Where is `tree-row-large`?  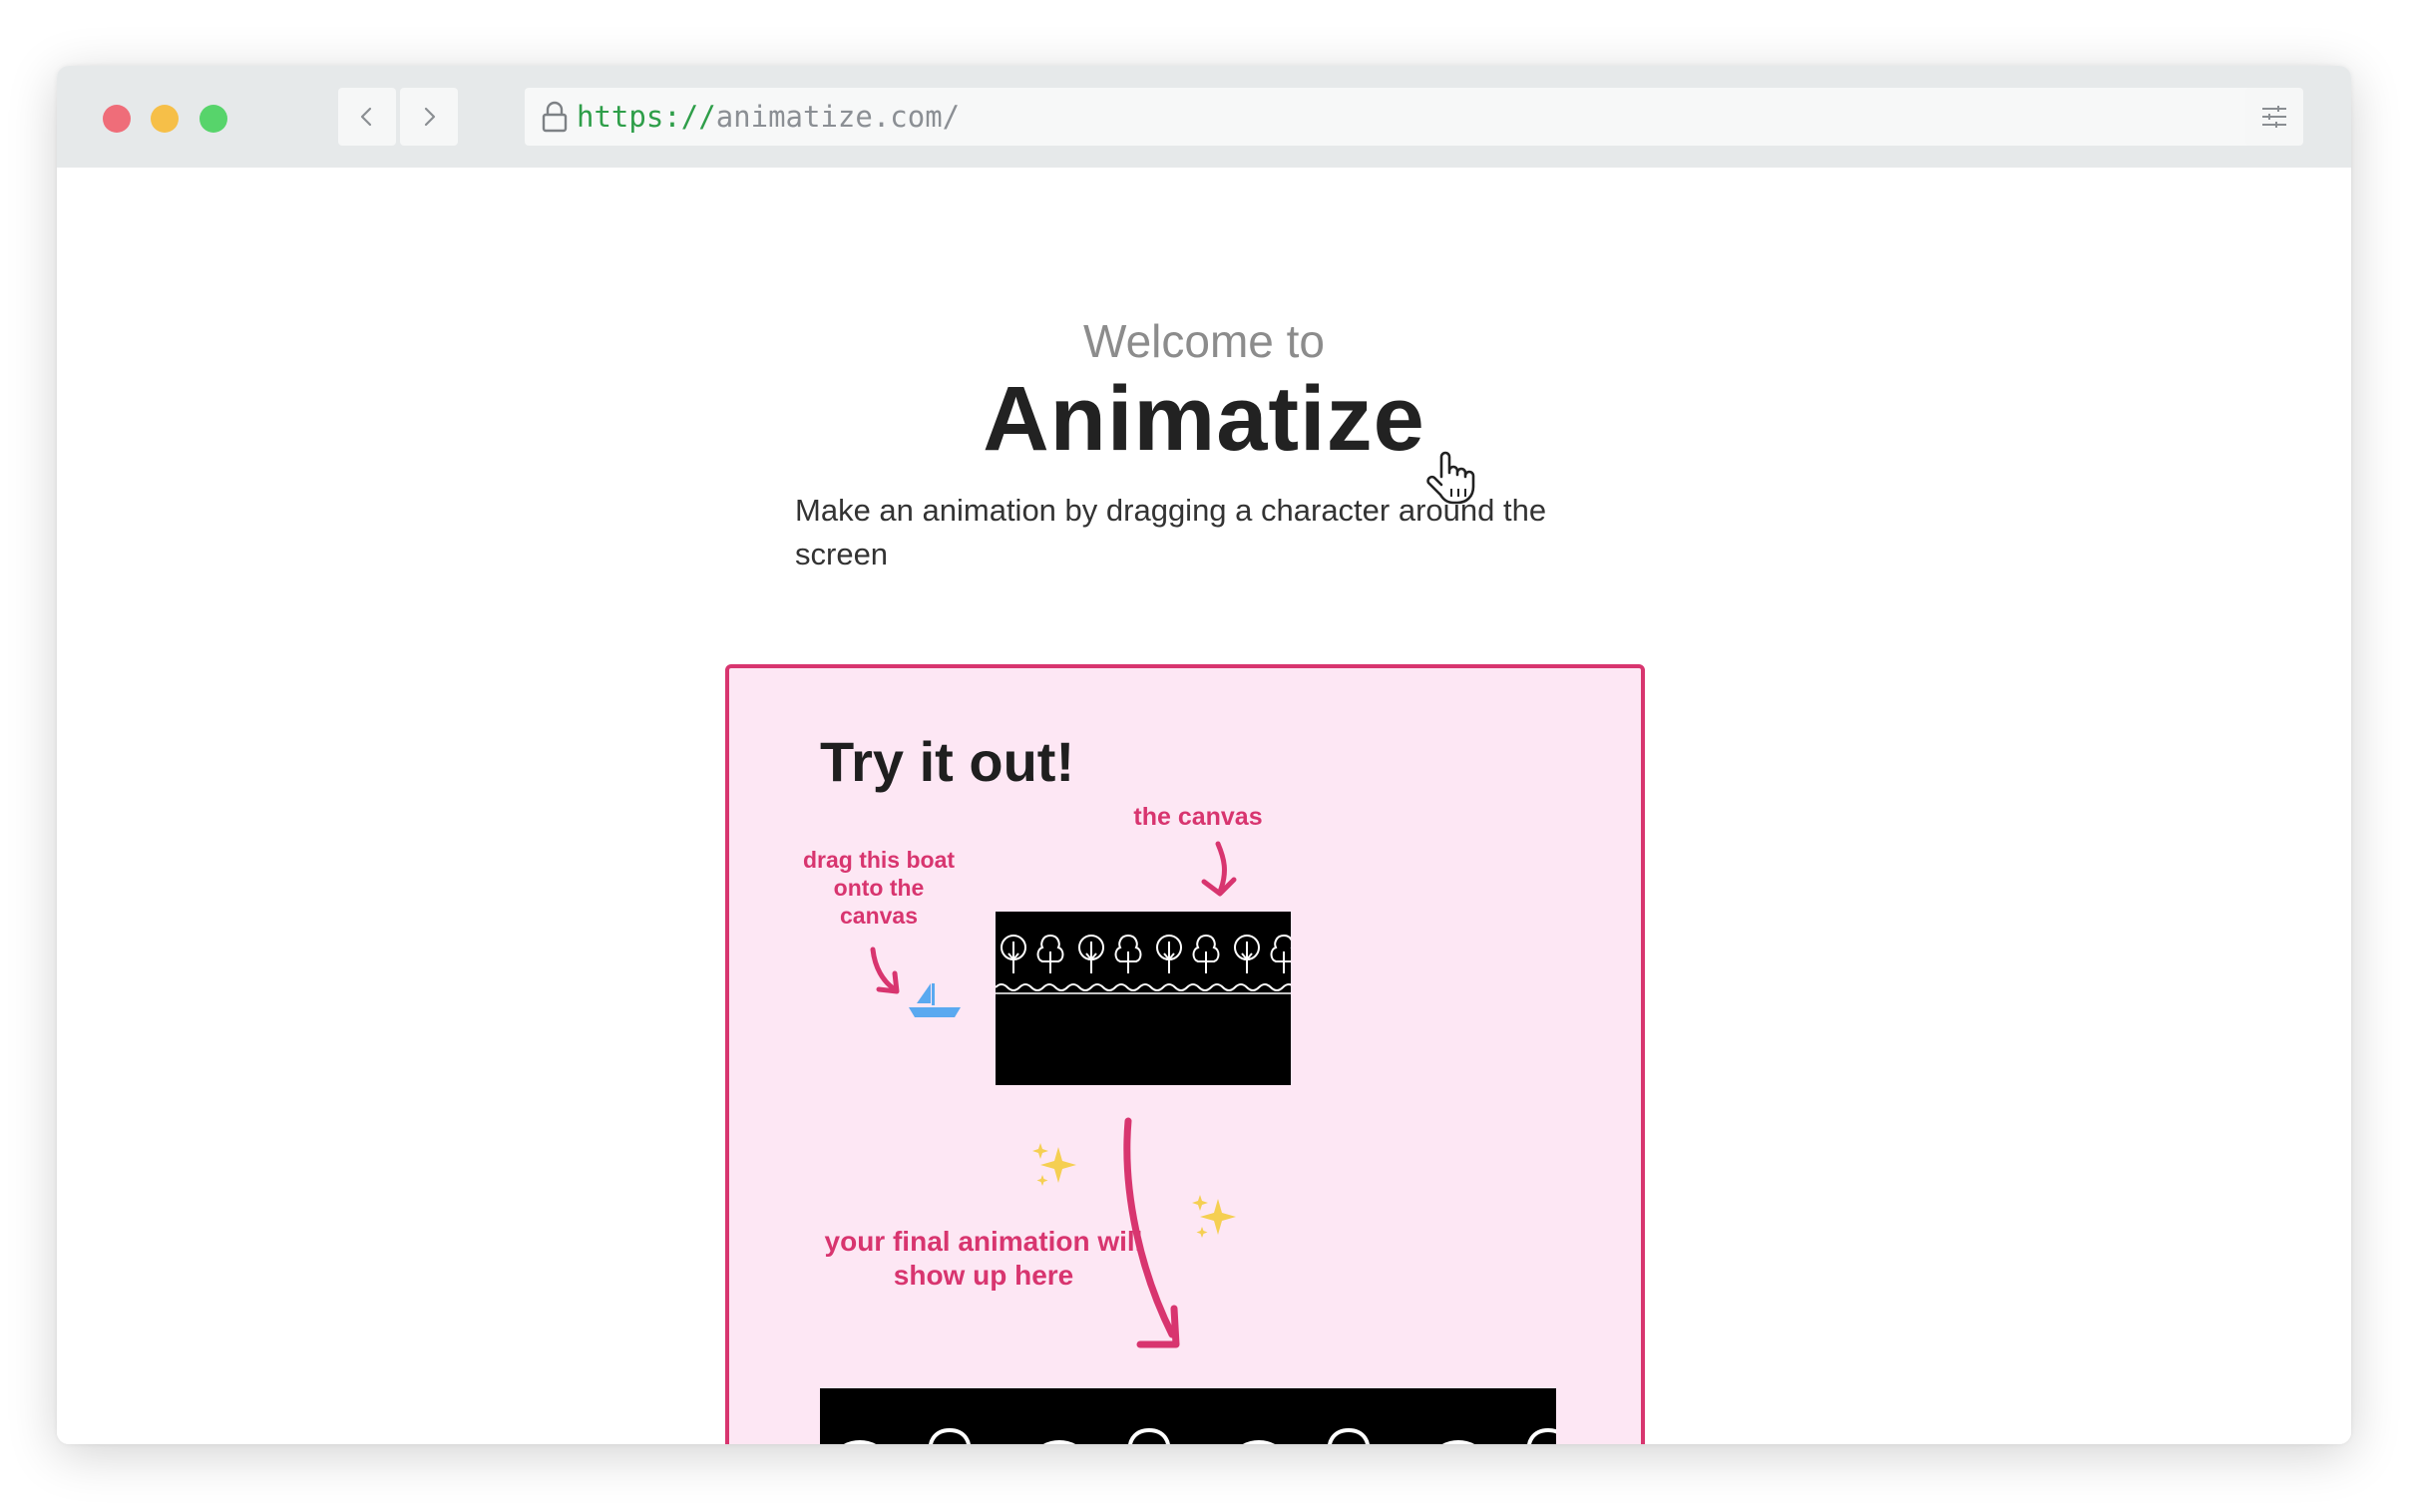
tree-row-large is located at coordinates (1200, 1435).